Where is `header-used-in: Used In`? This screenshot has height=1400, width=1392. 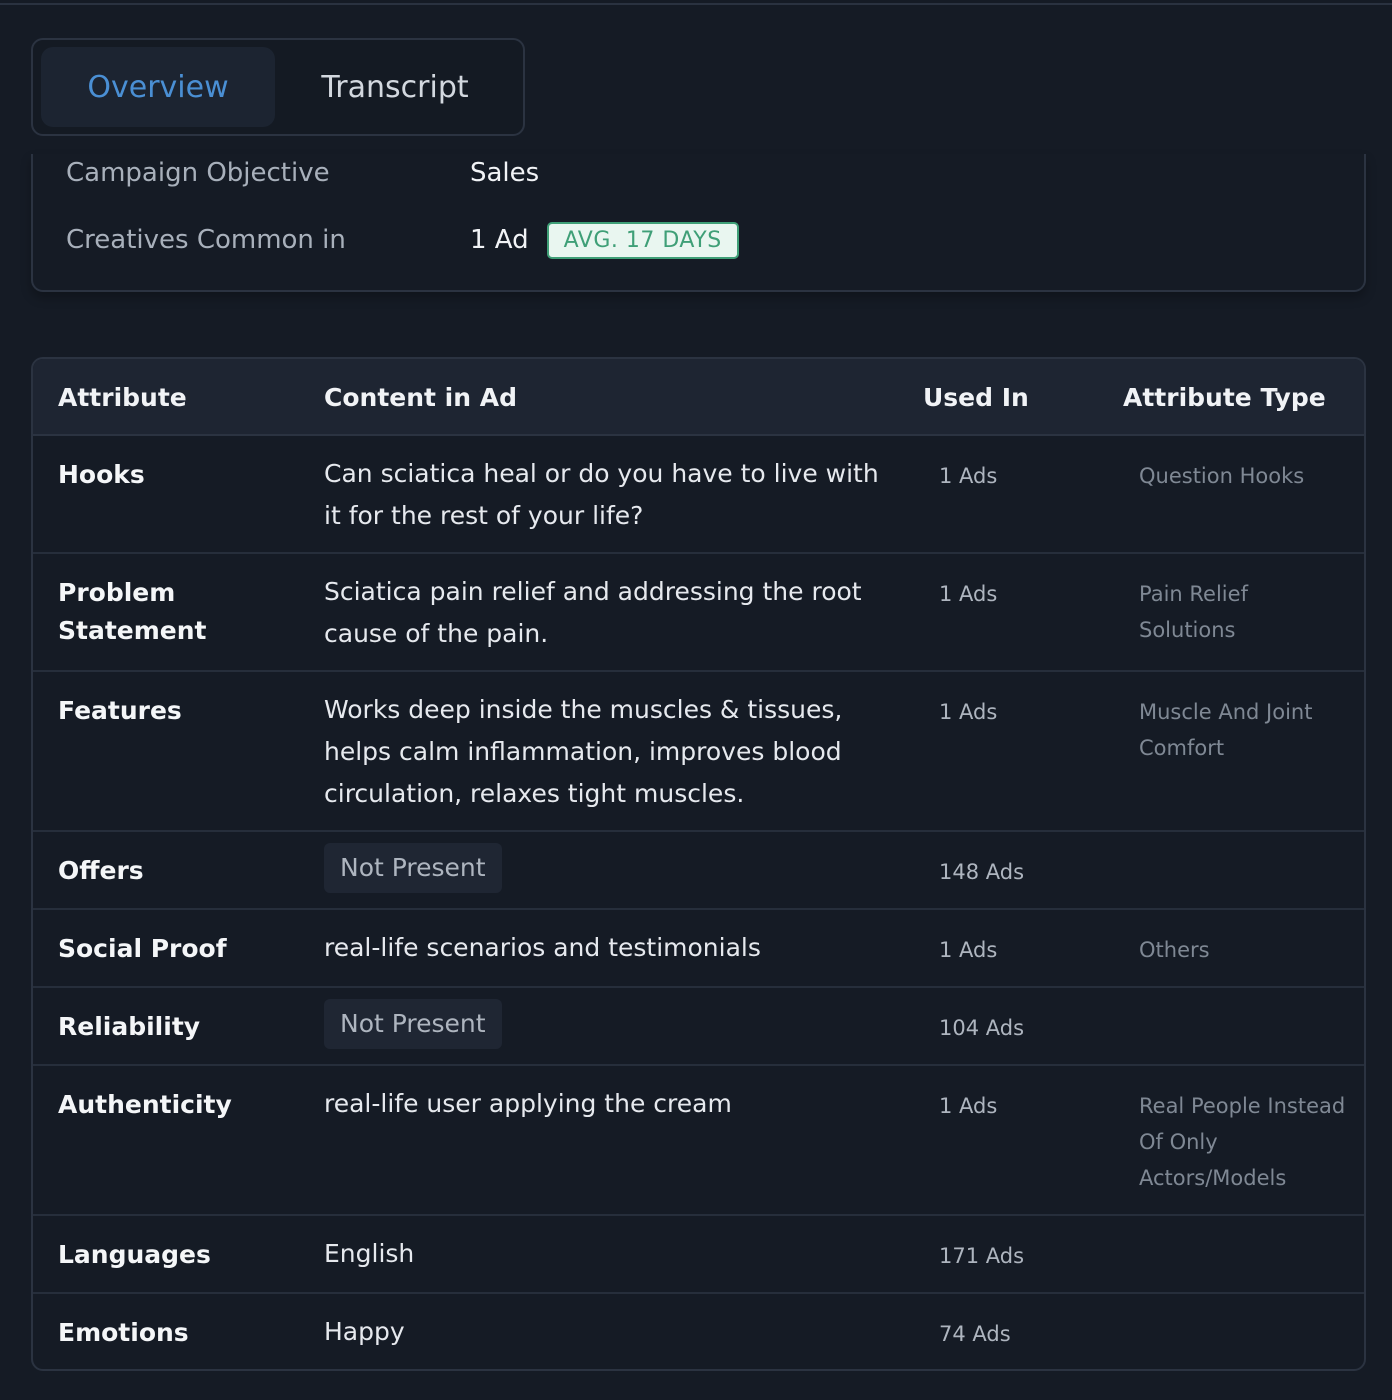
header-used-in: Used In is located at coordinates (976, 397).